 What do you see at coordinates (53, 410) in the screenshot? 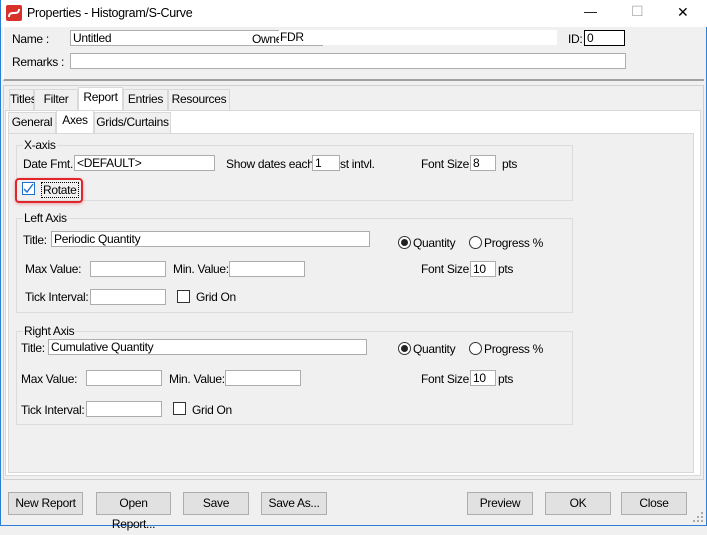
I see `right-tick-label: Tick Interval:` at bounding box center [53, 410].